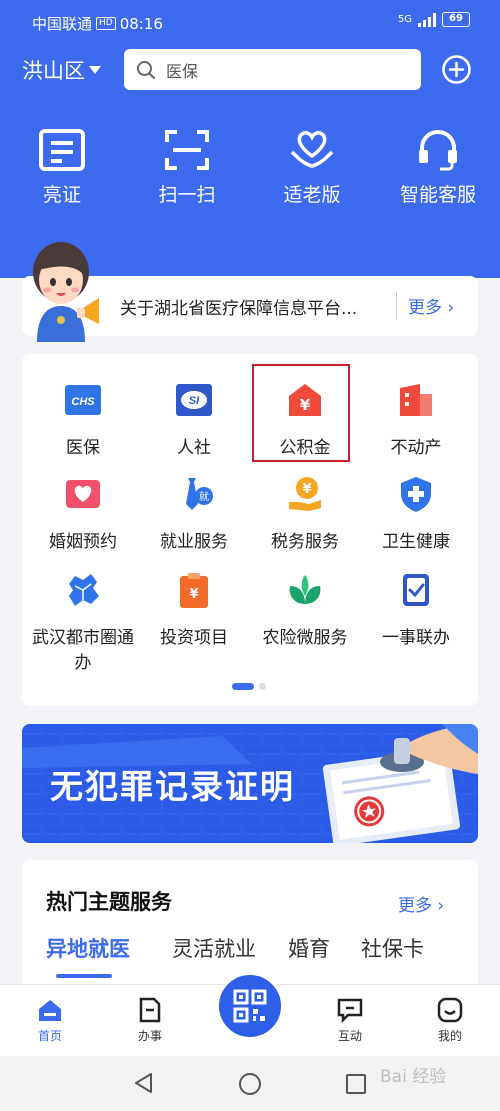 This screenshot has width=500, height=1111. What do you see at coordinates (356, 1084) in the screenshot?
I see `recent-apps-icon` at bounding box center [356, 1084].